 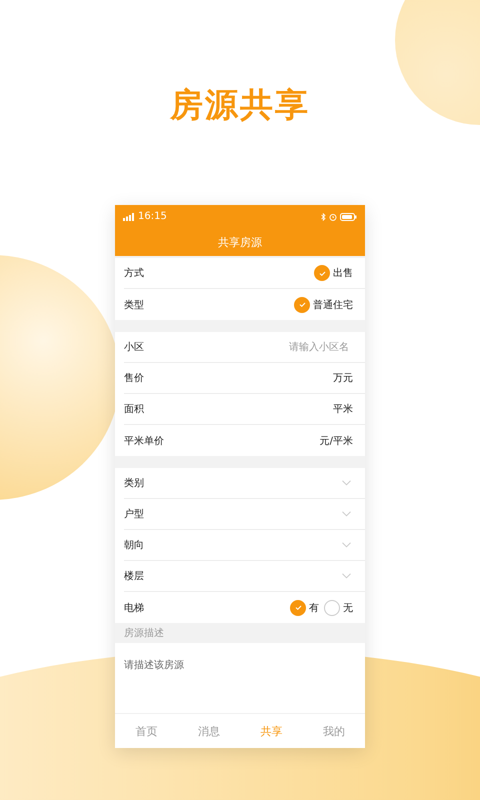 What do you see at coordinates (129, 216) in the screenshot?
I see `signal-icon` at bounding box center [129, 216].